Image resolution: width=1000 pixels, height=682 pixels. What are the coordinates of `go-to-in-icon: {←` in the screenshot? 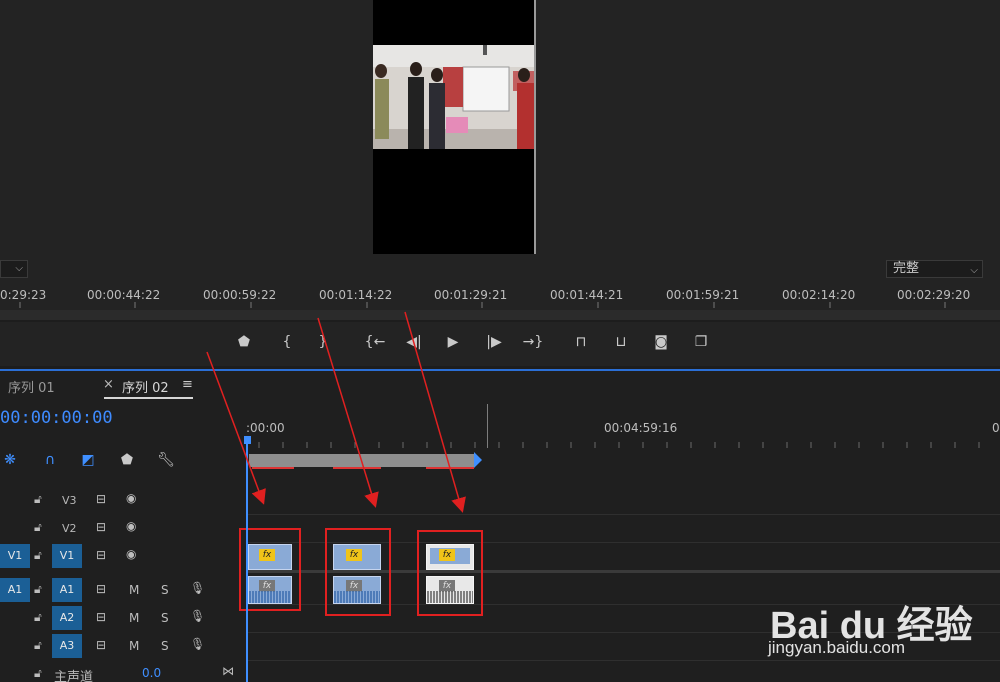 It's located at (375, 342).